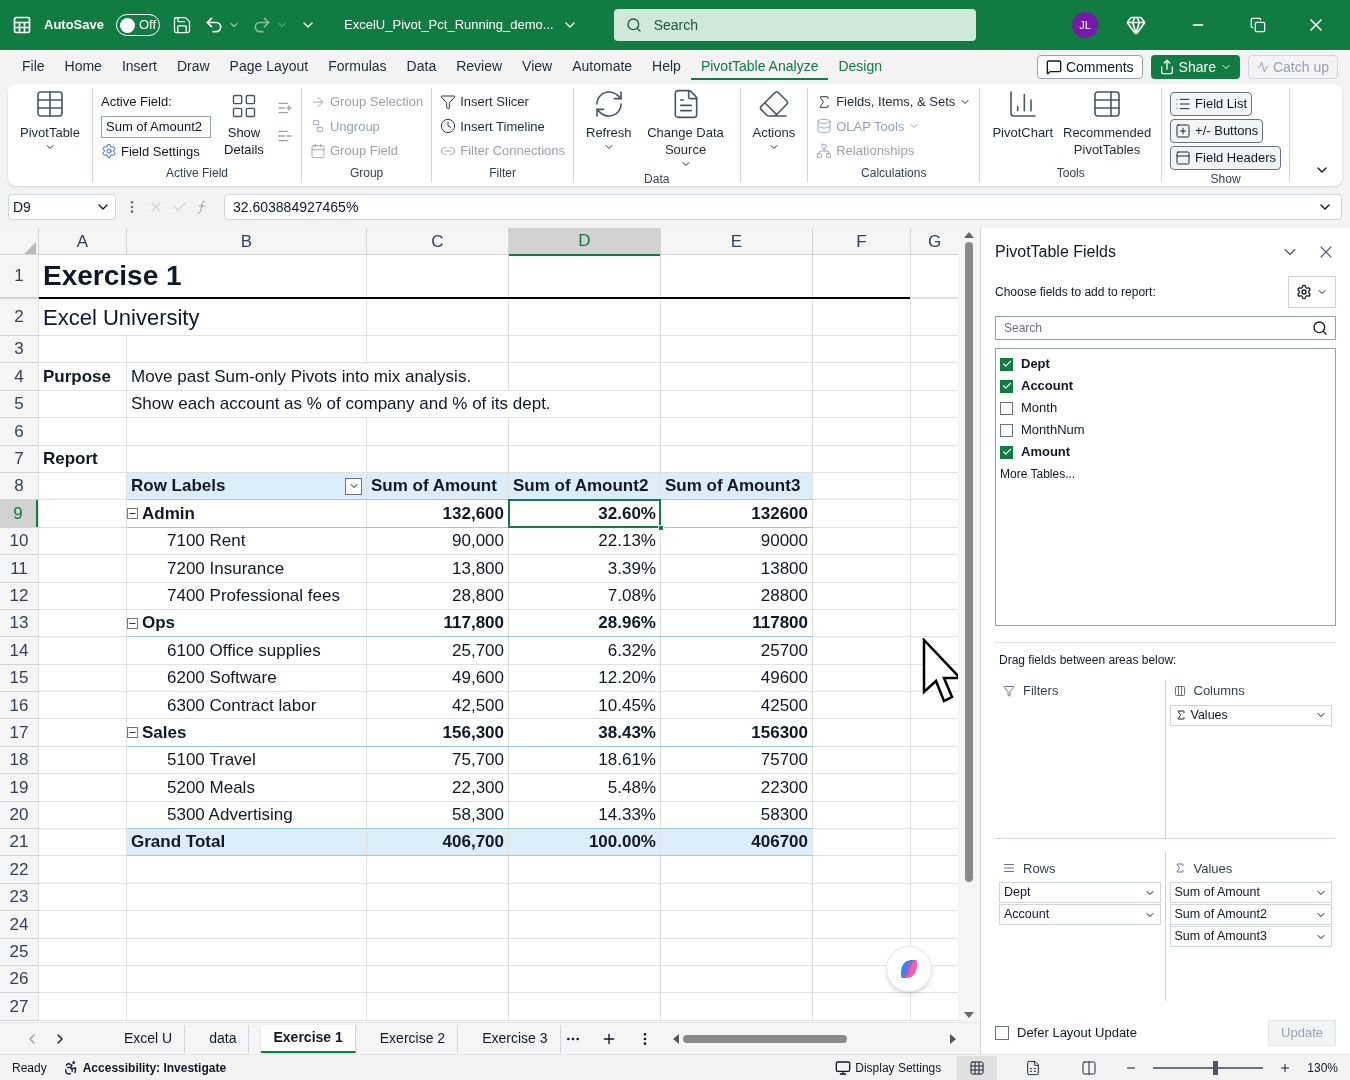  What do you see at coordinates (33, 67) in the screenshot?
I see `menu-tab: File` at bounding box center [33, 67].